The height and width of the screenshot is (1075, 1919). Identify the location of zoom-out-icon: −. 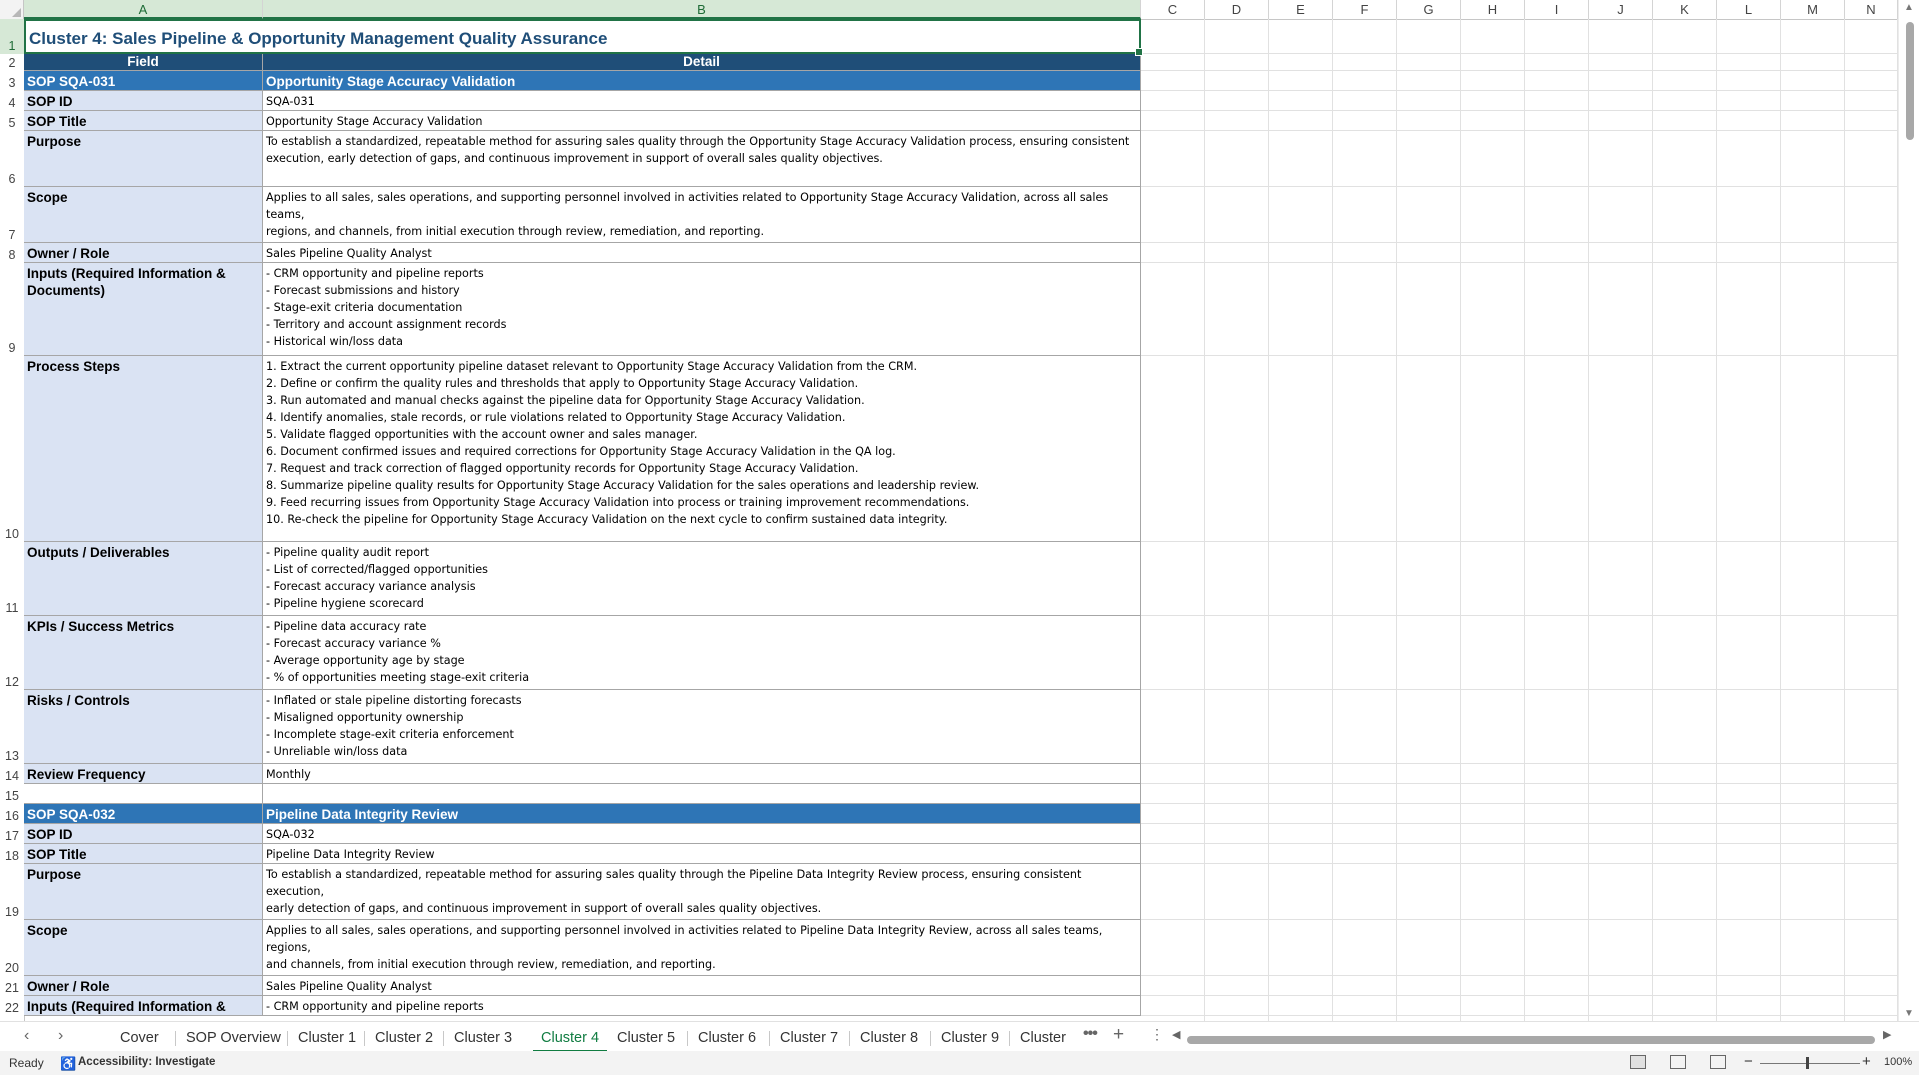
(1748, 1061).